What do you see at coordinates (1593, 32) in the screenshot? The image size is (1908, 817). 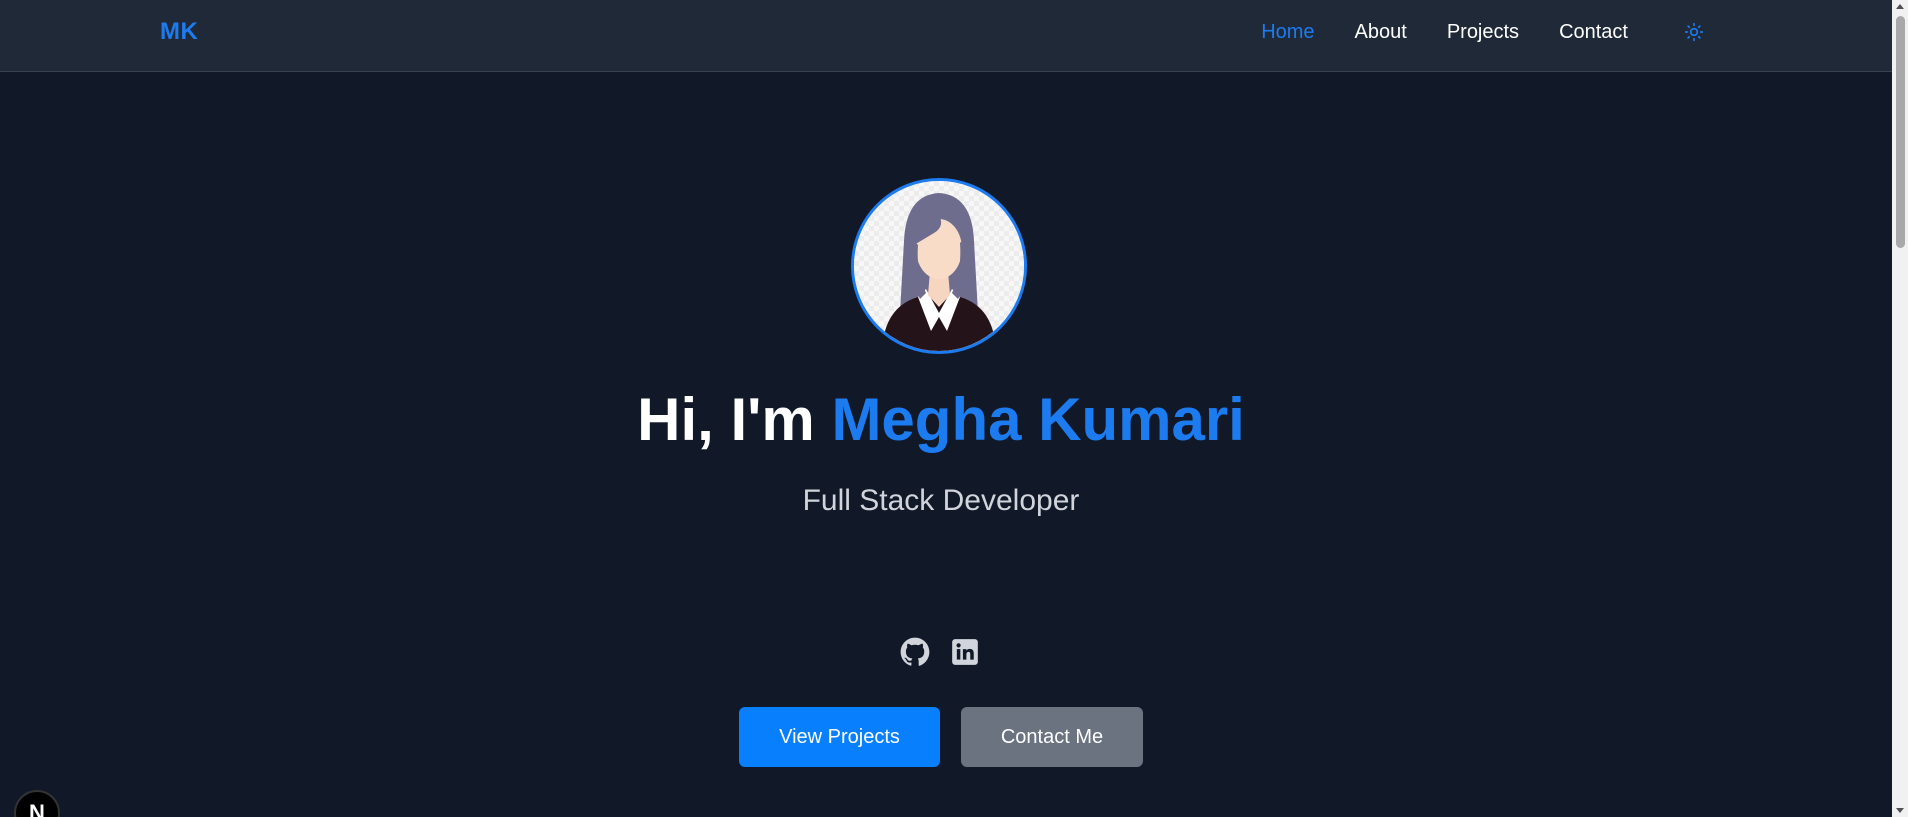 I see `nav-link-contact: Contact` at bounding box center [1593, 32].